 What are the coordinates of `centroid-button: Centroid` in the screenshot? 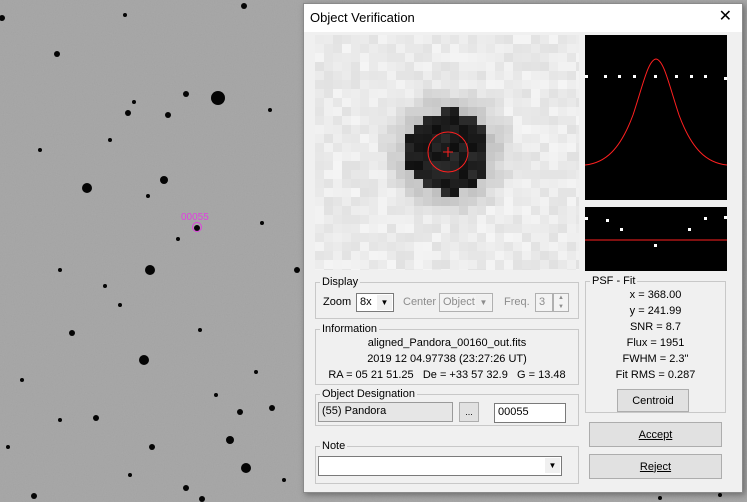 It's located at (653, 400).